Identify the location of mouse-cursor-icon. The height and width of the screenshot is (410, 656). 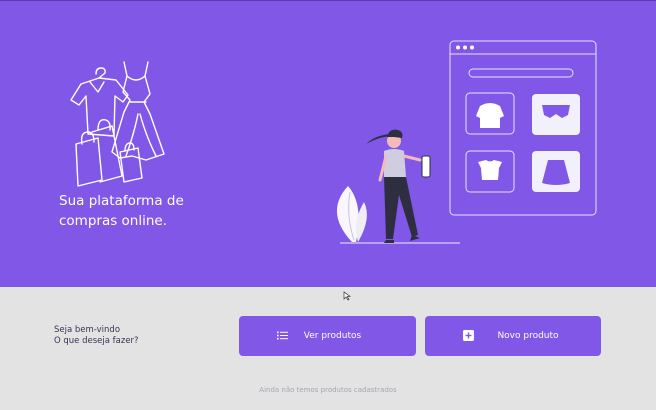
(347, 296).